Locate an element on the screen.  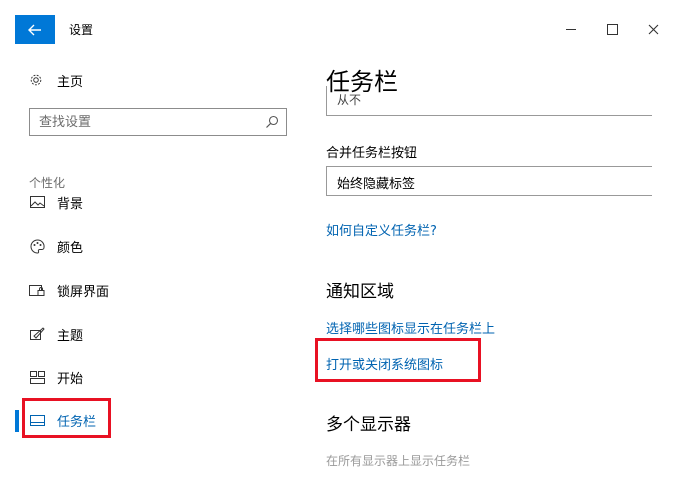
sidebar-item-lock-screen: 锁屏界面 is located at coordinates (150, 290).